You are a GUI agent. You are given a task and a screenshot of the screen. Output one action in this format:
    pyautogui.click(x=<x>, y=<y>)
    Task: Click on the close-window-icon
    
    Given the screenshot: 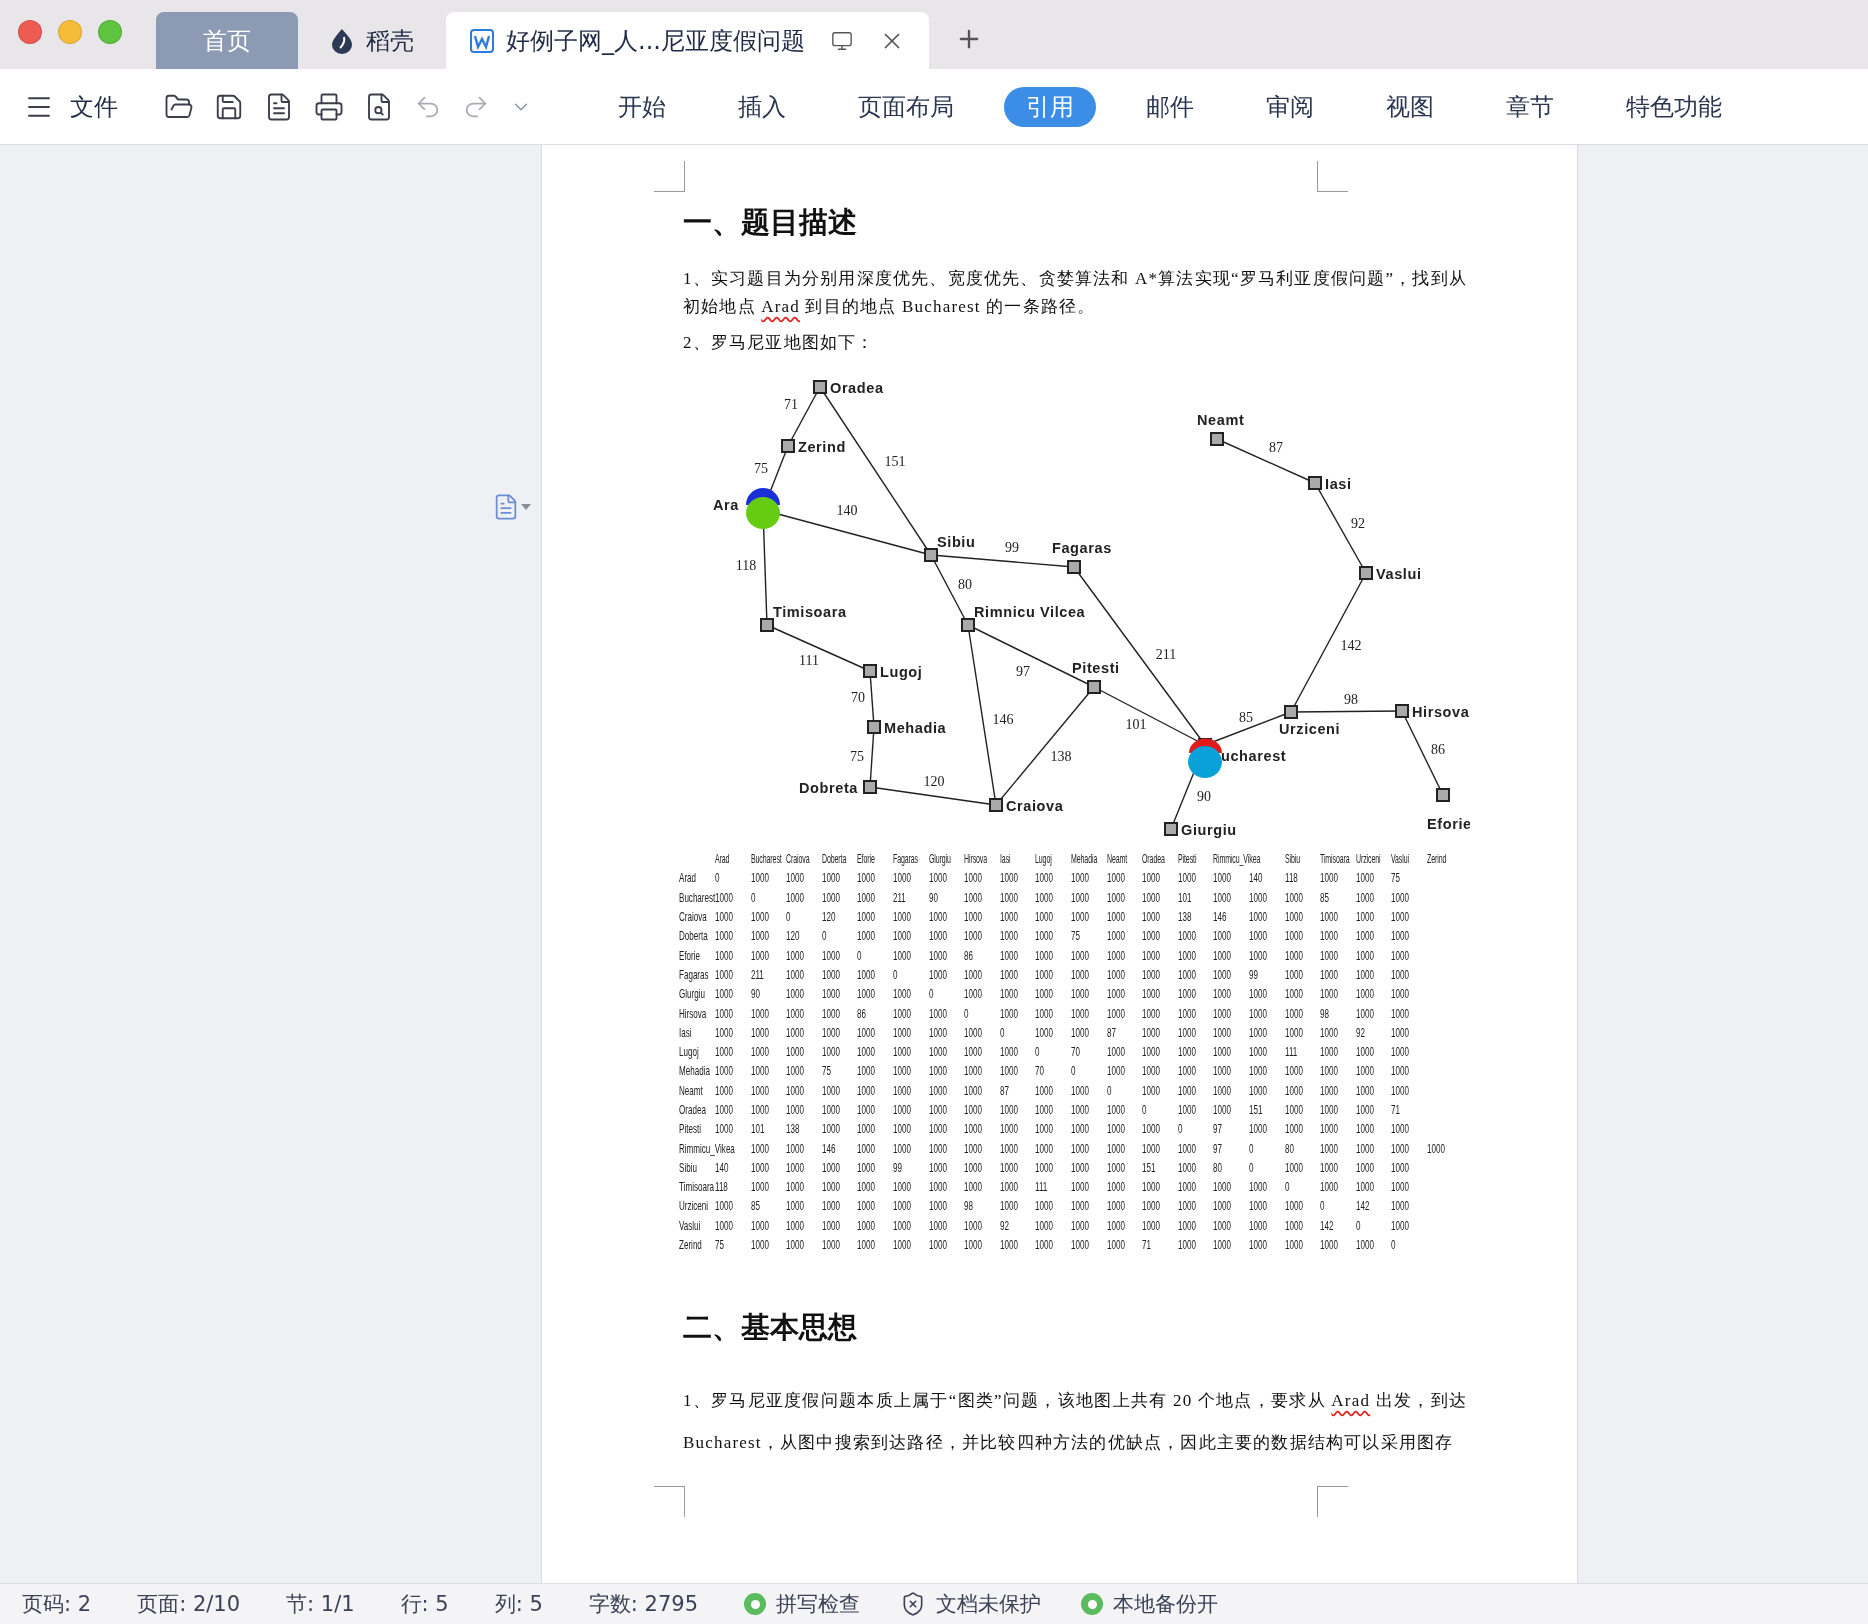 What is the action you would take?
    pyautogui.click(x=30, y=31)
    